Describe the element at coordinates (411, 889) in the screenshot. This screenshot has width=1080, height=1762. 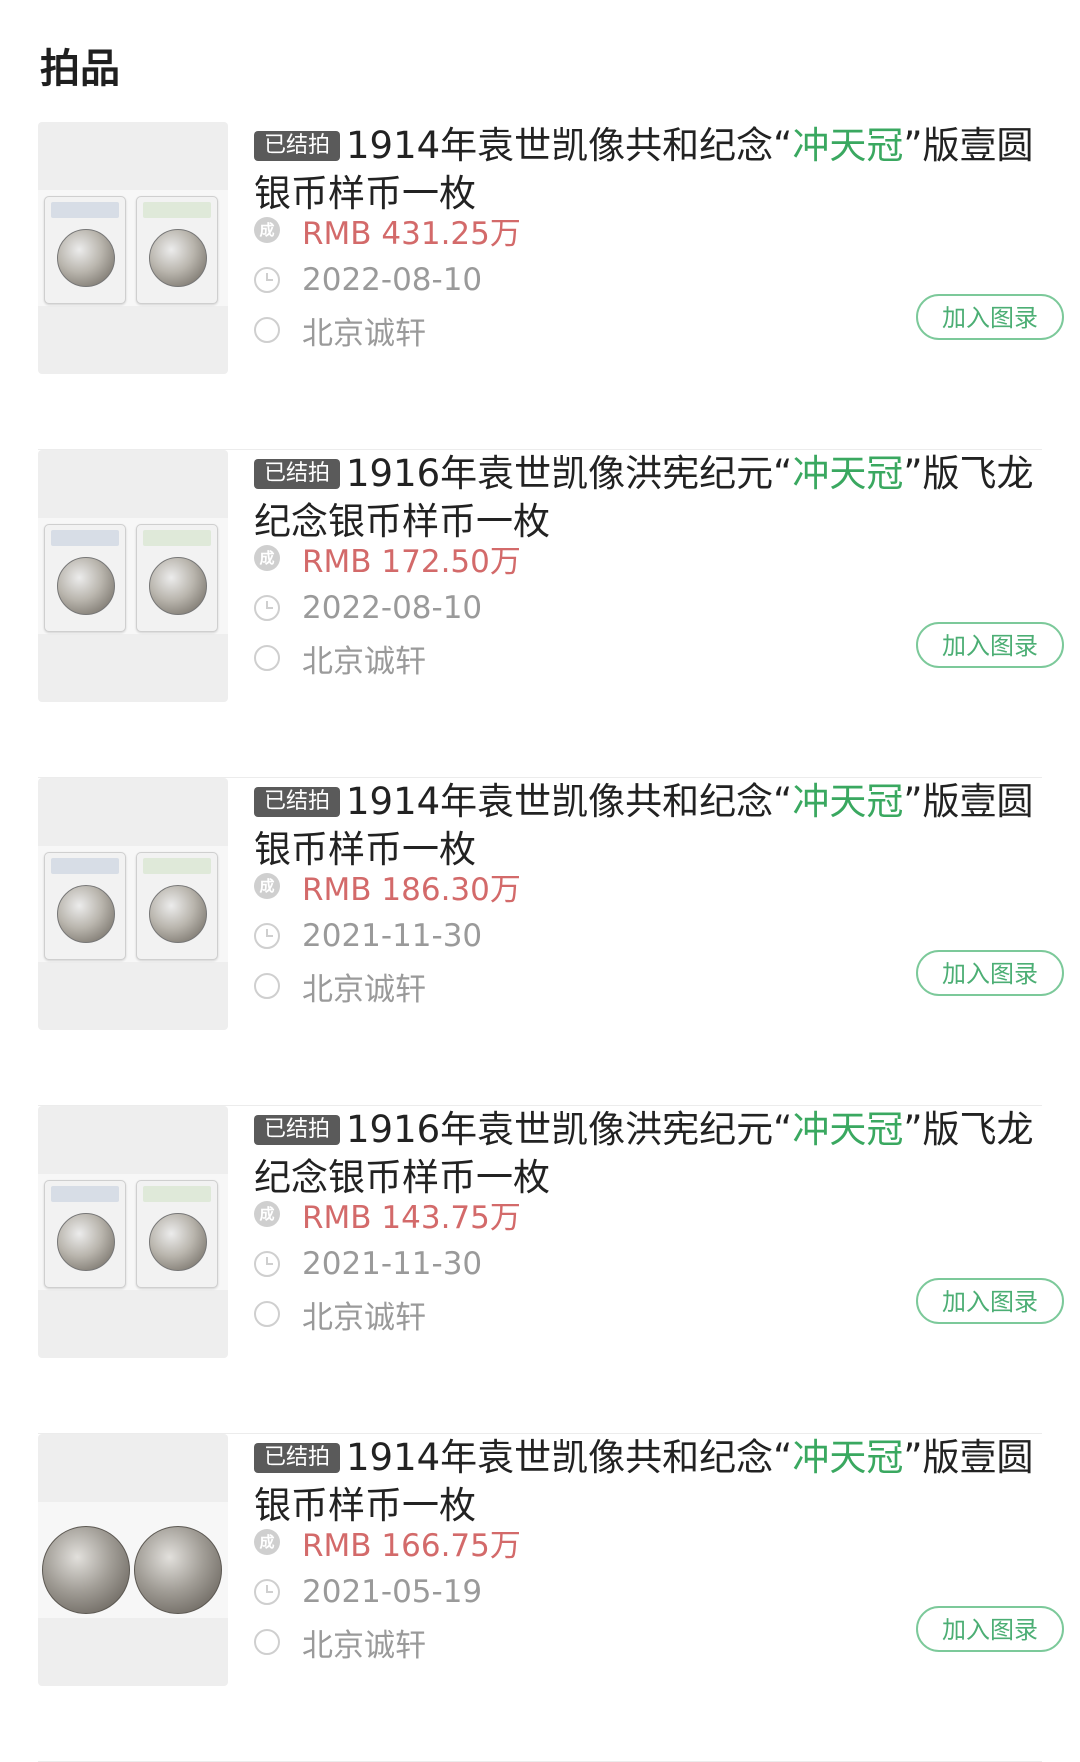
I see `hammer-price: RMB 186.30万` at that location.